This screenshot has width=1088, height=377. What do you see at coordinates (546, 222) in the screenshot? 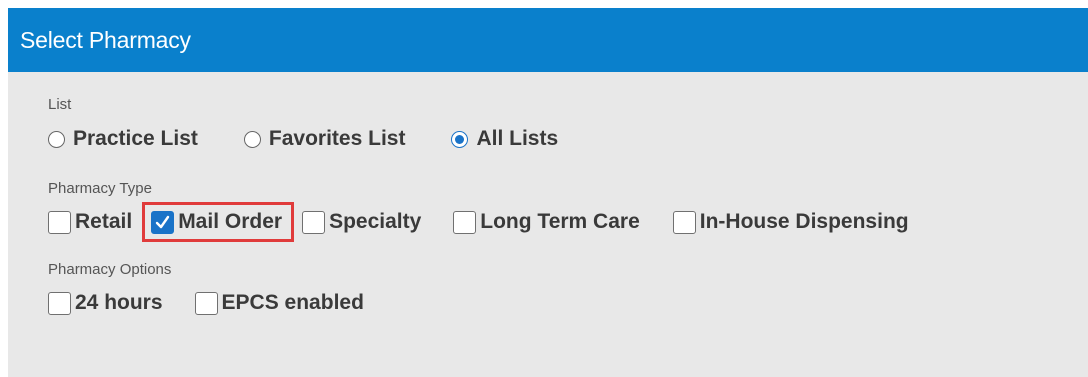
I see `checkbox-long-term-care: Long Term Care` at bounding box center [546, 222].